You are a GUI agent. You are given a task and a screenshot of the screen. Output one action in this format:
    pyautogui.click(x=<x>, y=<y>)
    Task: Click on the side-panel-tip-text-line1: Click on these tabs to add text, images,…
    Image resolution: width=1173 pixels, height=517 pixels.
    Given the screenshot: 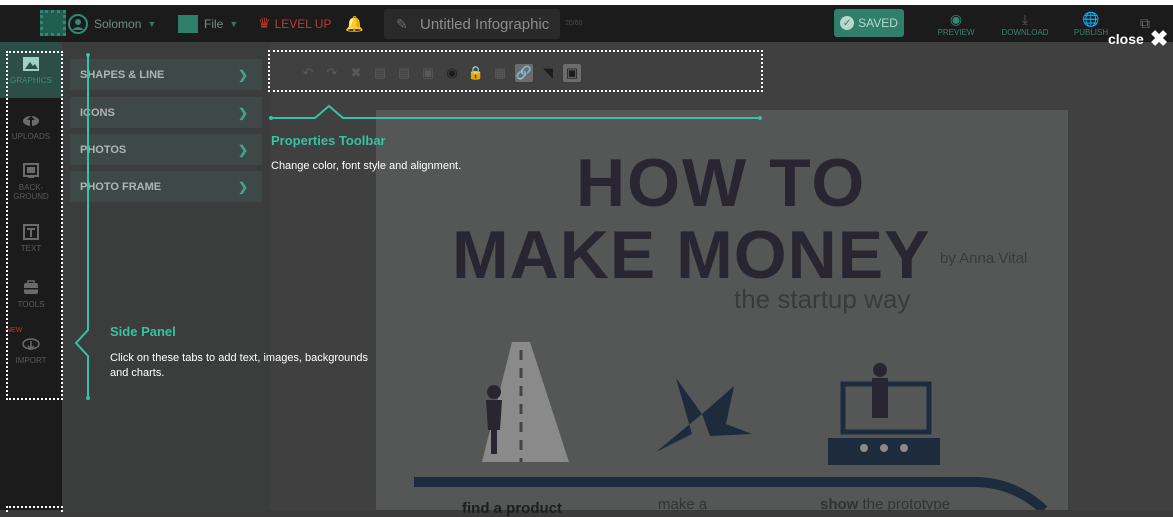 What is the action you would take?
    pyautogui.click(x=239, y=358)
    